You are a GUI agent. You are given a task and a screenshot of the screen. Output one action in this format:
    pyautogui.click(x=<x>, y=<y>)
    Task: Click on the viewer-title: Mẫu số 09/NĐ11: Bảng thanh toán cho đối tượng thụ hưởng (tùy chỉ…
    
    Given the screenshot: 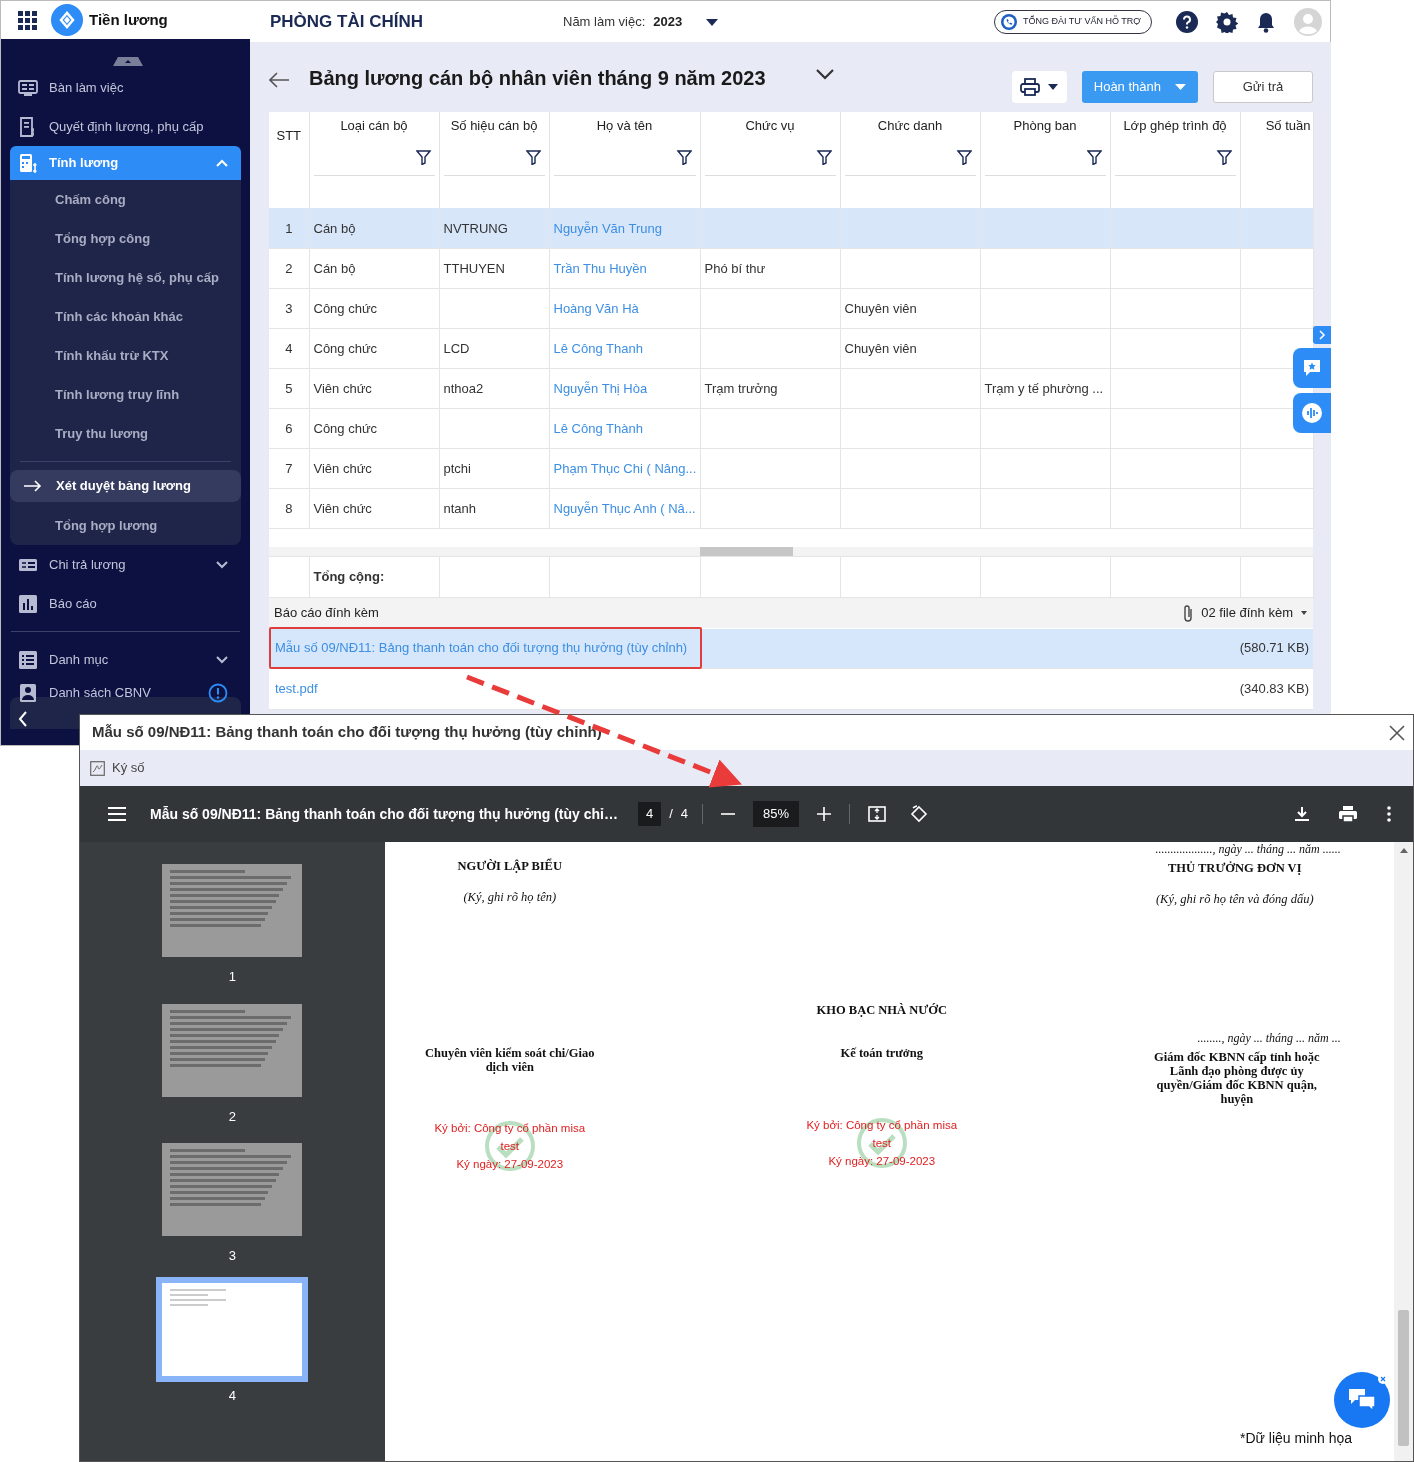 What is the action you would take?
    pyautogui.click(x=384, y=814)
    